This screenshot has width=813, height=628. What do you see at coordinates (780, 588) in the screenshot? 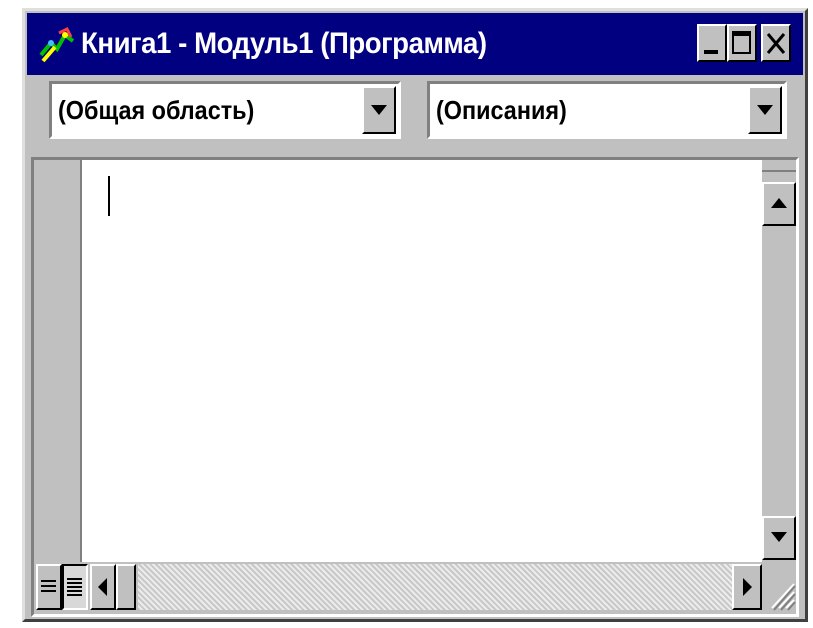
I see `resize-grip-icon` at bounding box center [780, 588].